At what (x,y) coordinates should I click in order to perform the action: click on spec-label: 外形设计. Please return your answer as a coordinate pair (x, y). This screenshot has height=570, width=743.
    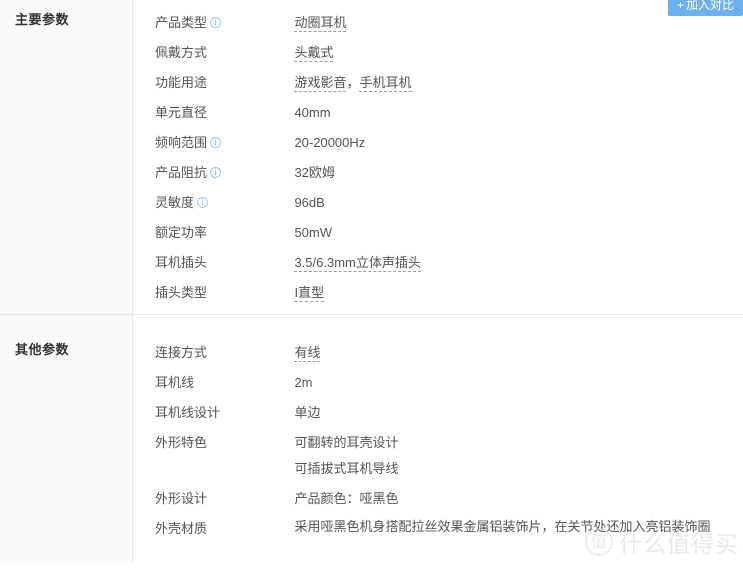
    Looking at the image, I should click on (181, 498).